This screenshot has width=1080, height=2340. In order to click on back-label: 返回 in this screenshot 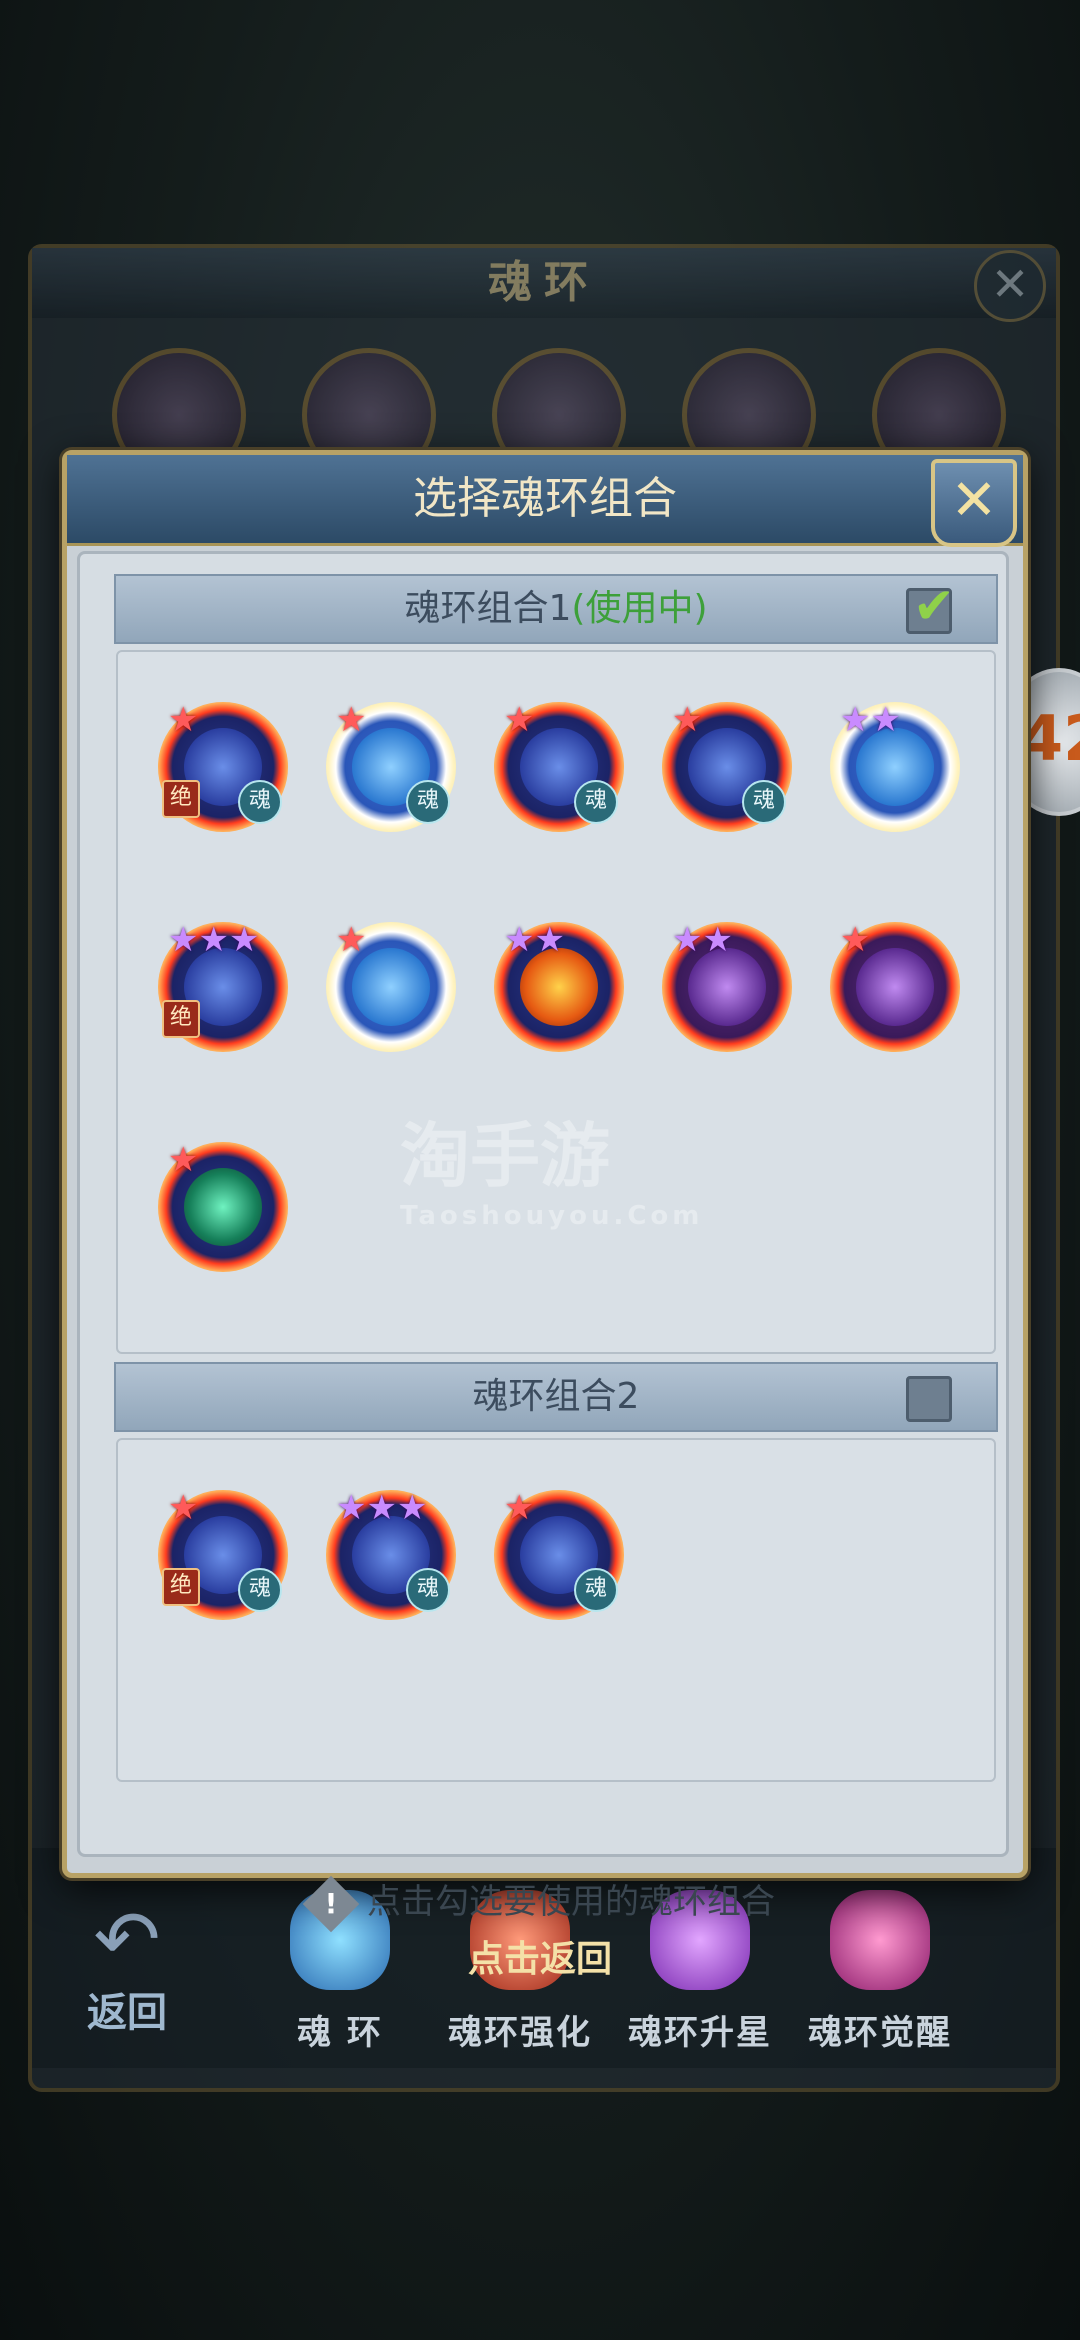, I will do `click(127, 2013)`.